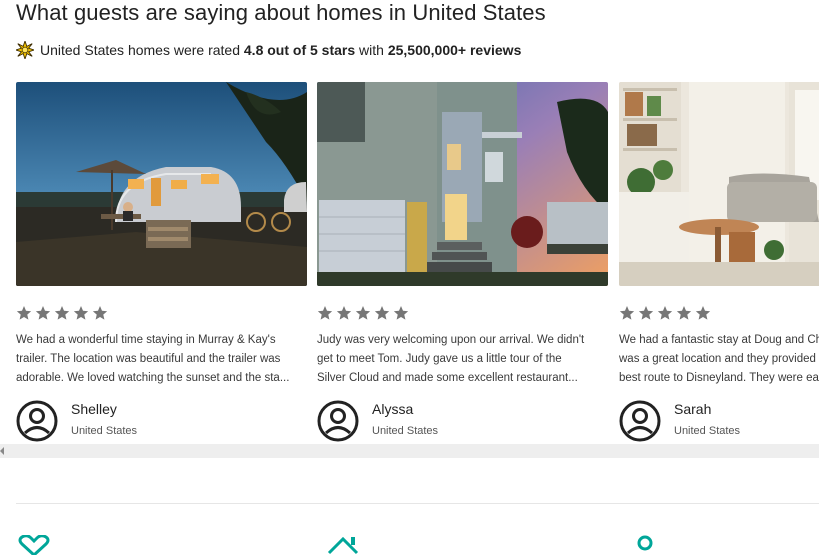  Describe the element at coordinates (371, 50) in the screenshot. I see `rating-mid: with` at that location.